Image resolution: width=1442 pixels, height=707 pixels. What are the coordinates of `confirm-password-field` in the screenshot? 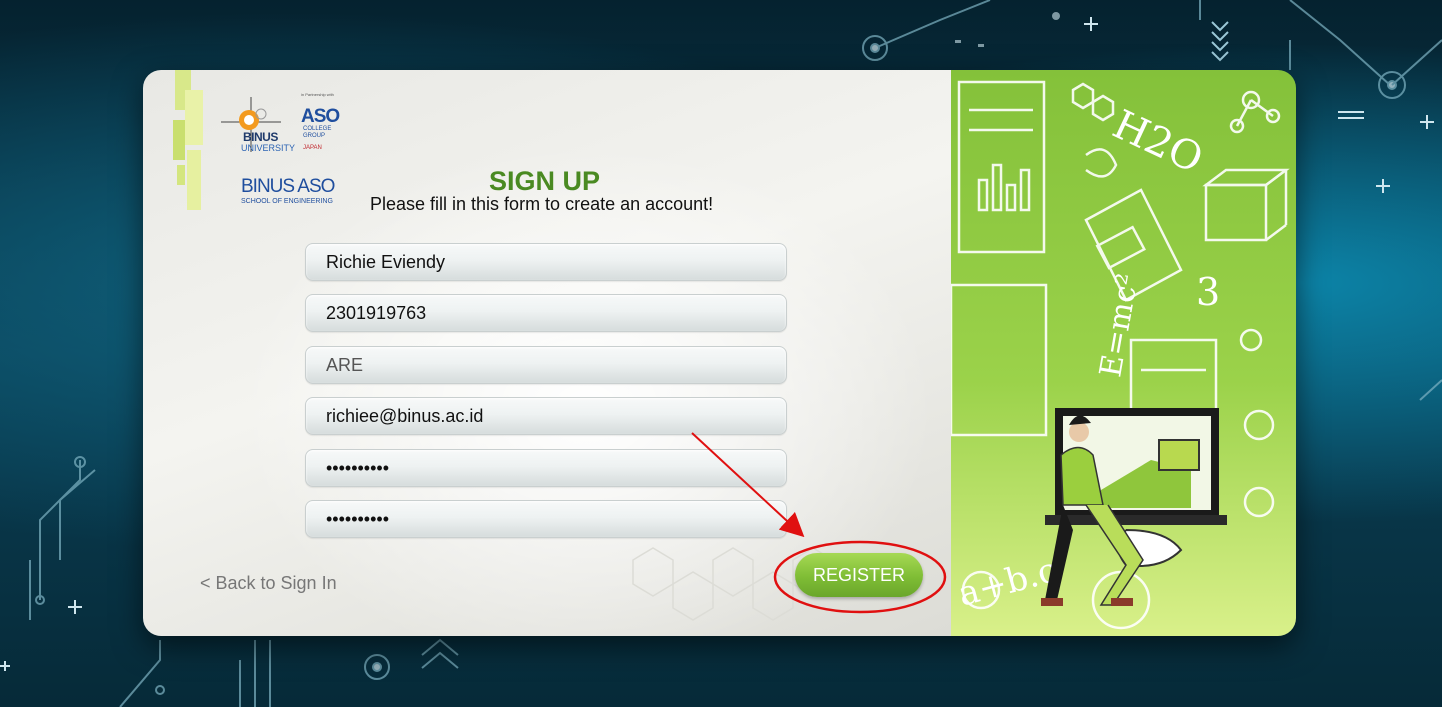 It's located at (546, 519).